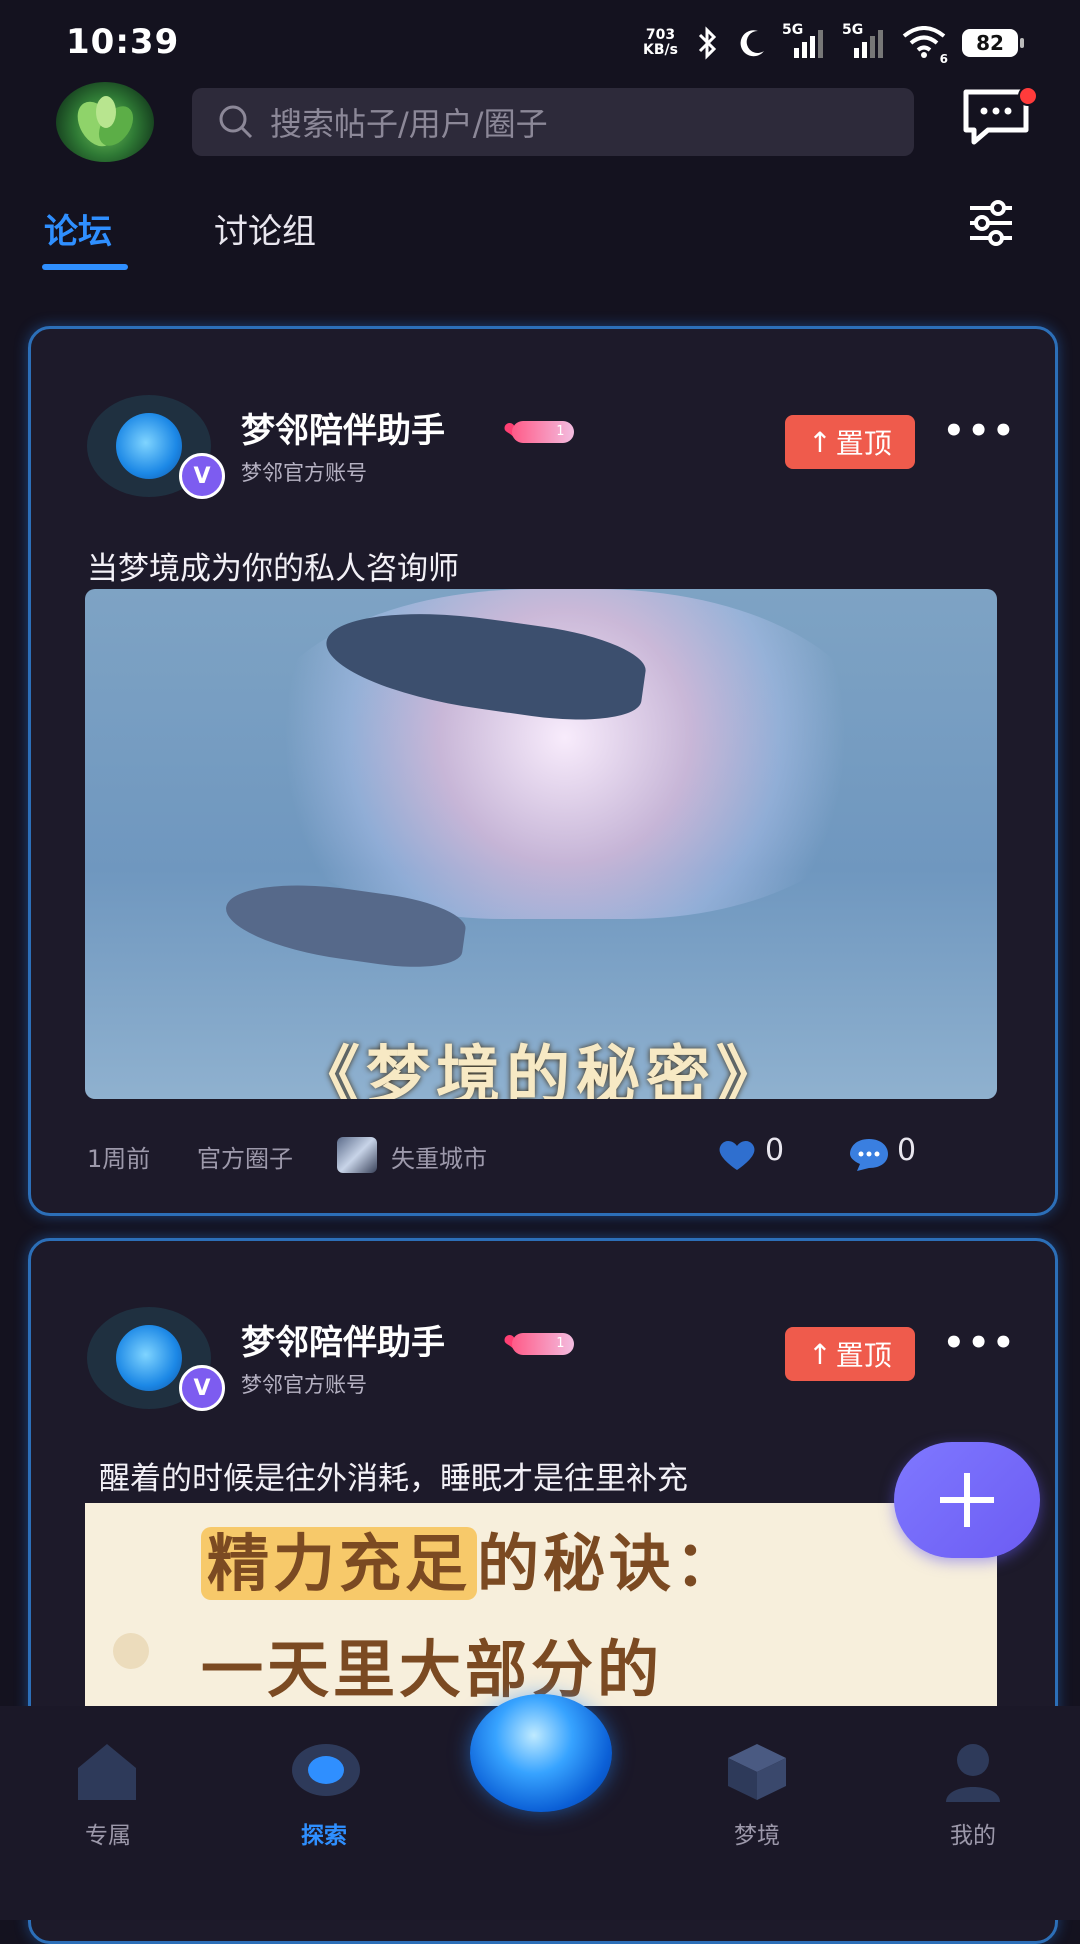 The height and width of the screenshot is (1944, 1080). Describe the element at coordinates (78, 228) in the screenshot. I see `tab-forum: 论坛` at that location.